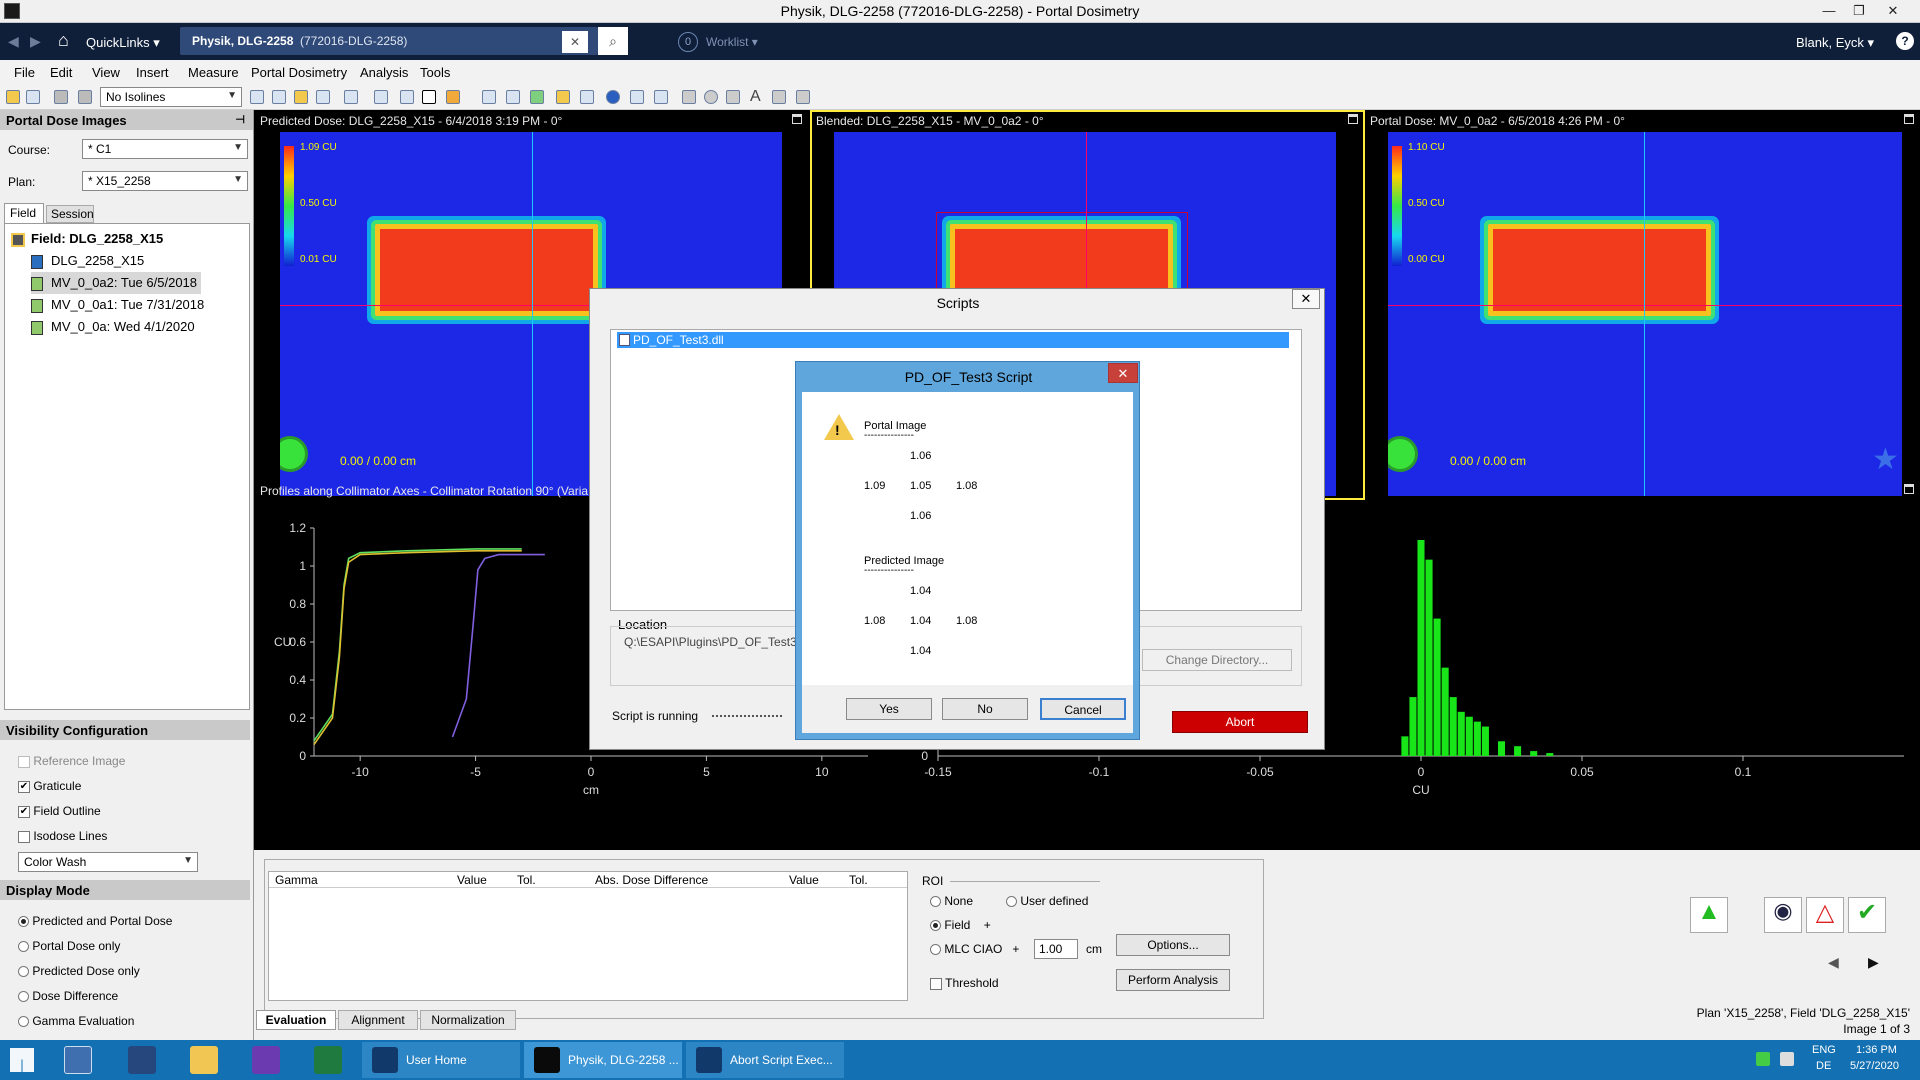 The height and width of the screenshot is (1080, 1920). I want to click on yes-button: Yes, so click(889, 709).